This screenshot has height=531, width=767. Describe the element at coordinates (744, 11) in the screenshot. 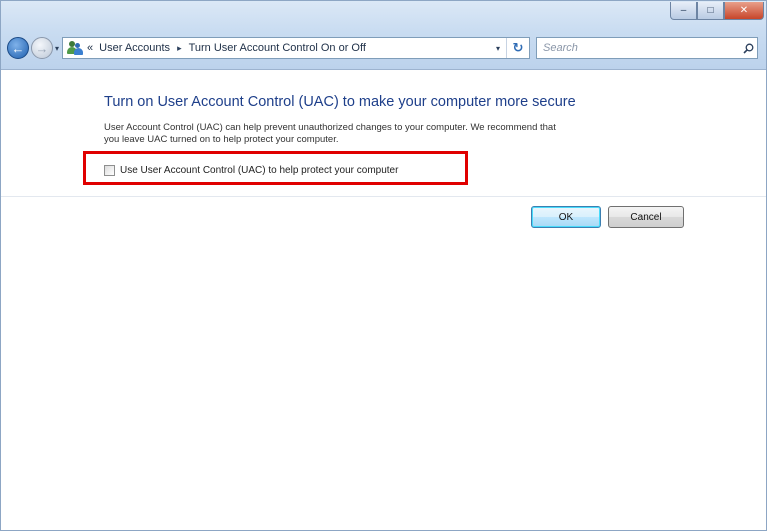

I see `close-button: ✕` at that location.